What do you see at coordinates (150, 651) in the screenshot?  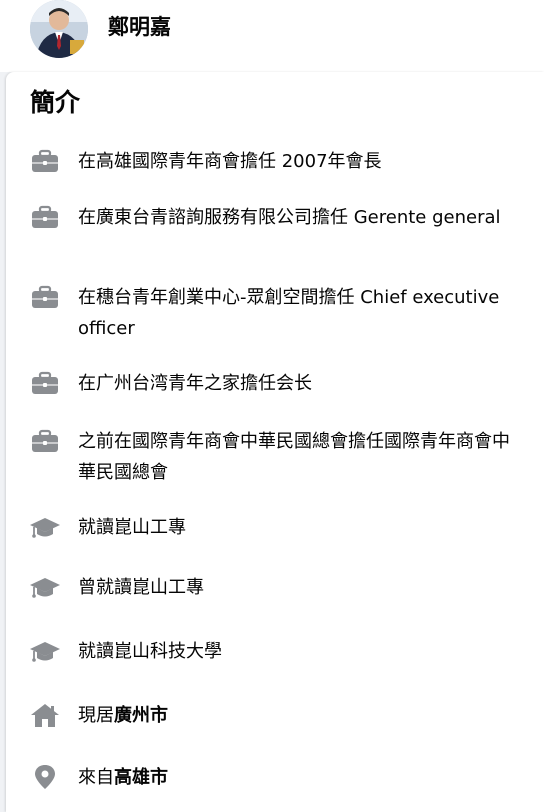 I see `education-item-text: 就讀崑山科技大學` at bounding box center [150, 651].